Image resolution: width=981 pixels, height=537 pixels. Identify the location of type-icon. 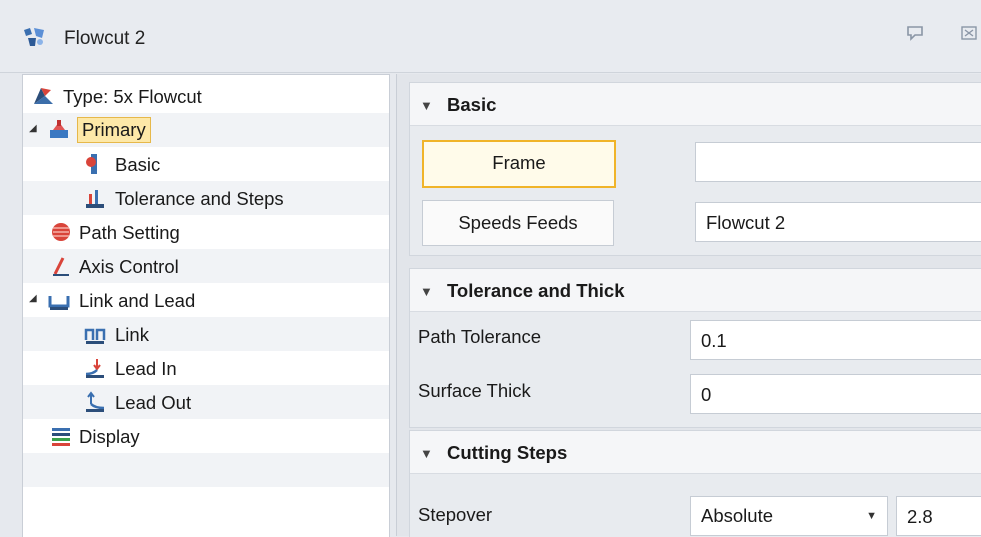
(43, 96).